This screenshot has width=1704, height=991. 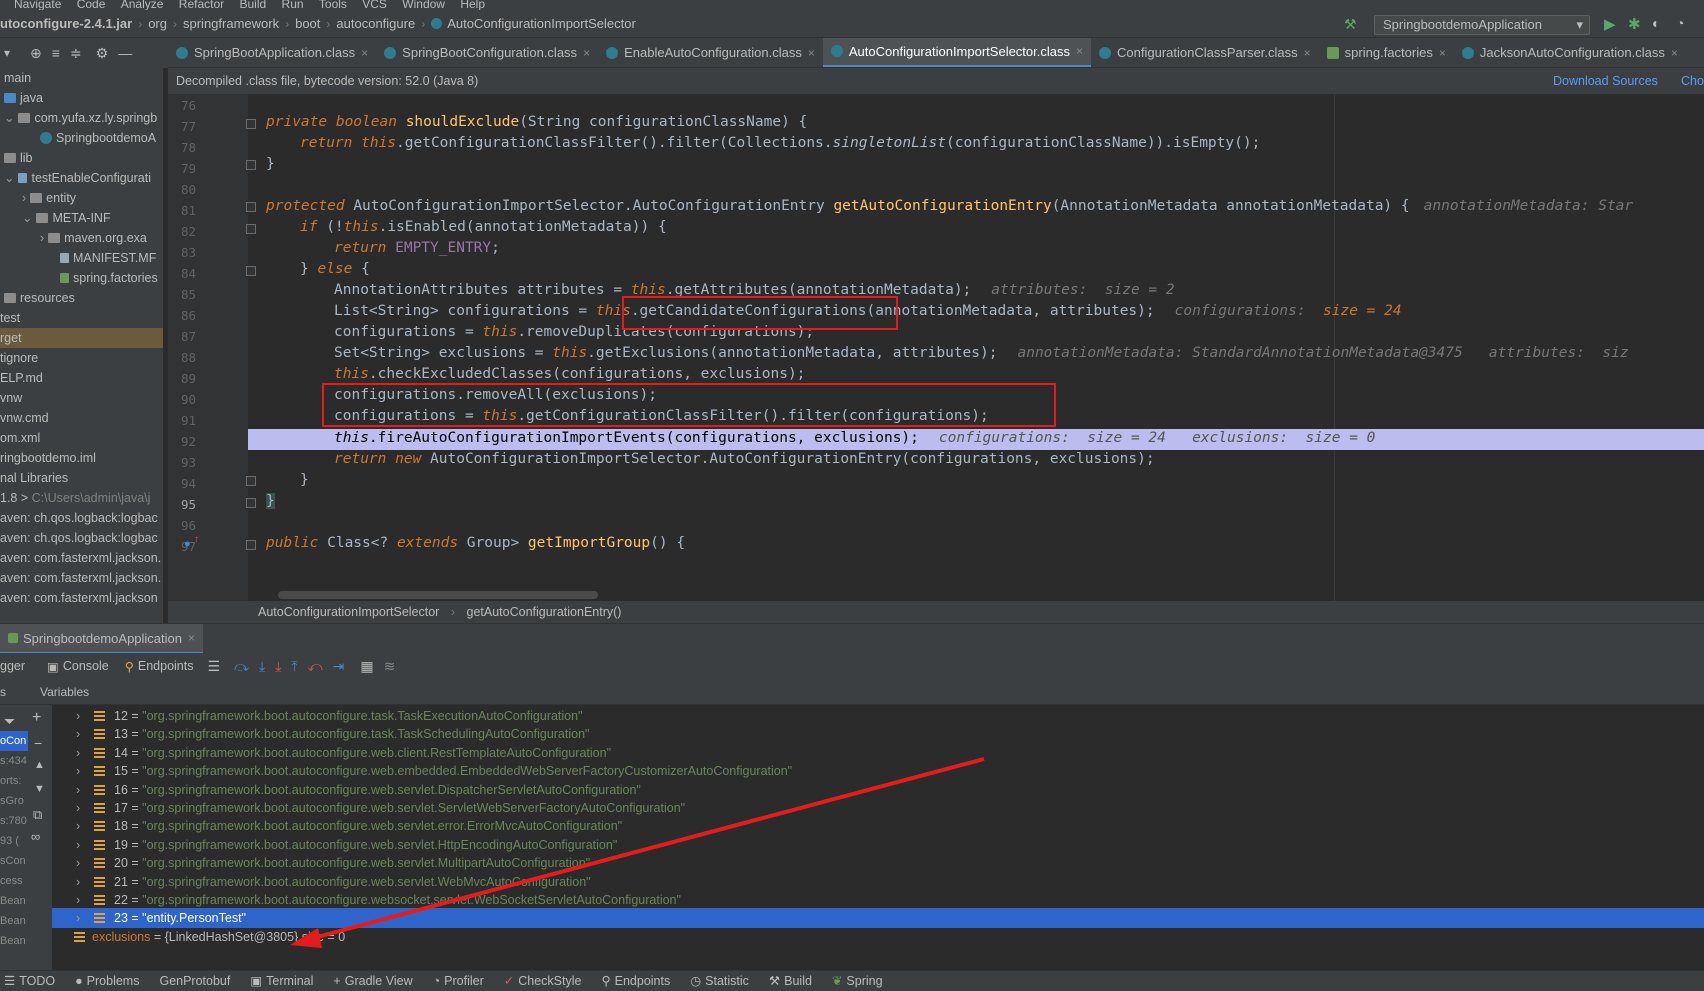 I want to click on frame-item: s:434, so click(x=14, y=761).